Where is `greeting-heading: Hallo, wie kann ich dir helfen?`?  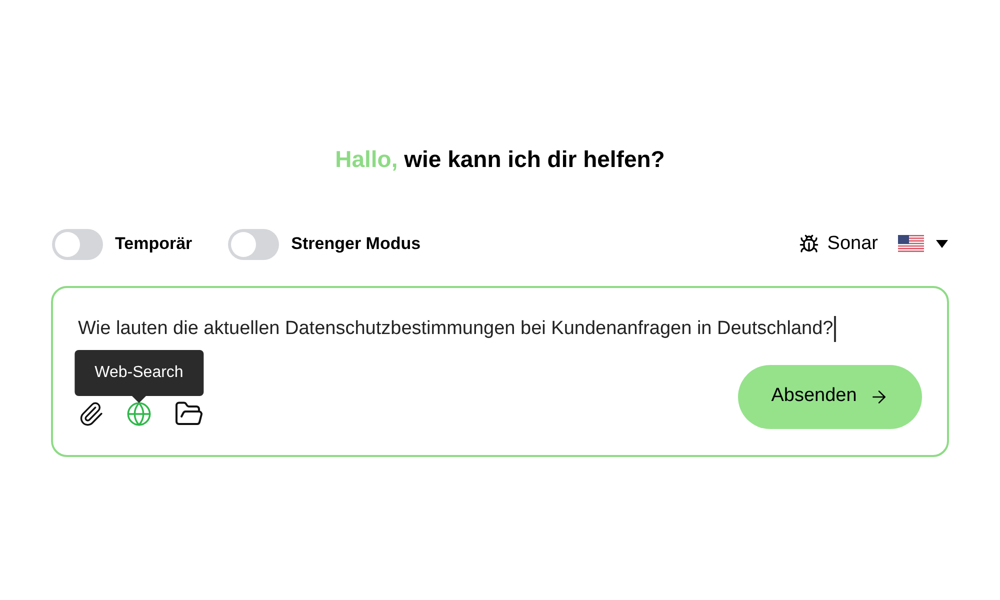
greeting-heading: Hallo, wie kann ich dir helfen? is located at coordinates (500, 159).